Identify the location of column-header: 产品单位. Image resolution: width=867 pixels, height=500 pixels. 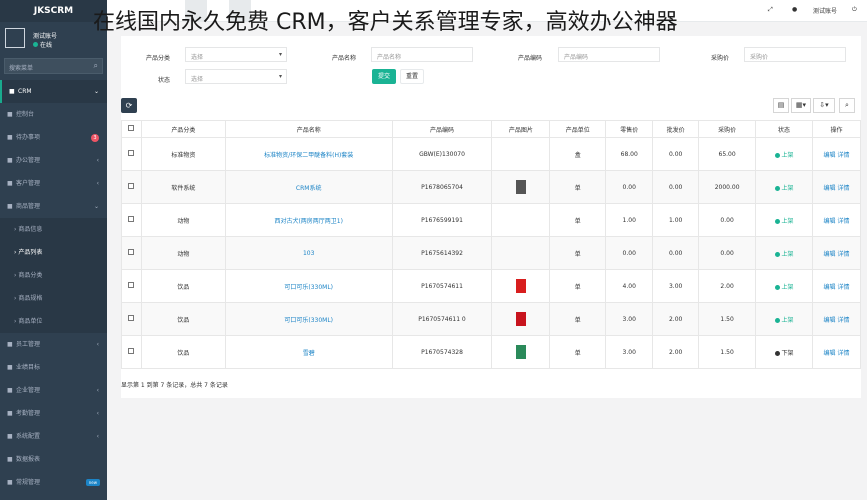
(578, 129).